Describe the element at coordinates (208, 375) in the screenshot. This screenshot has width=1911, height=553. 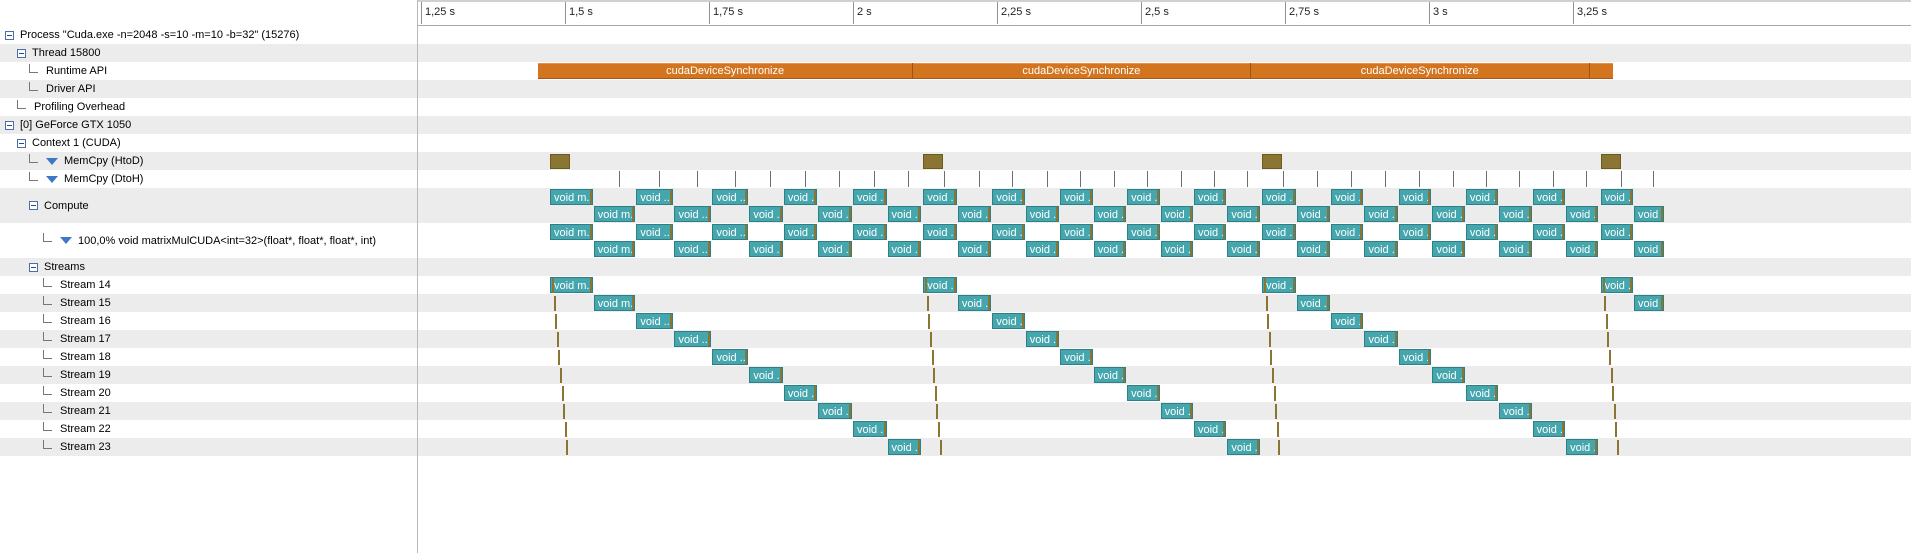
I see `tree-row: Stream 19` at that location.